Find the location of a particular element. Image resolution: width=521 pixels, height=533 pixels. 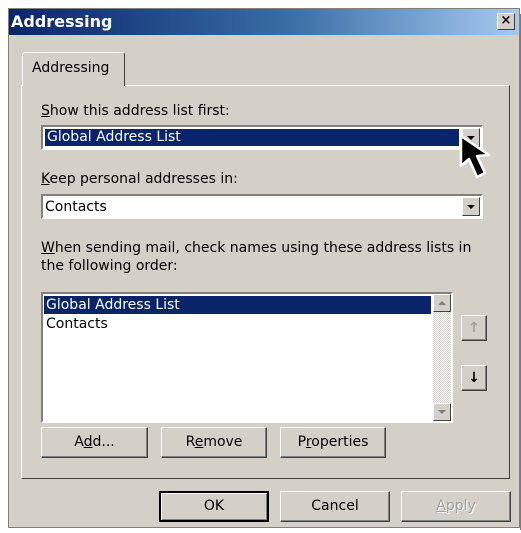

close-button: × is located at coordinates (506, 21).